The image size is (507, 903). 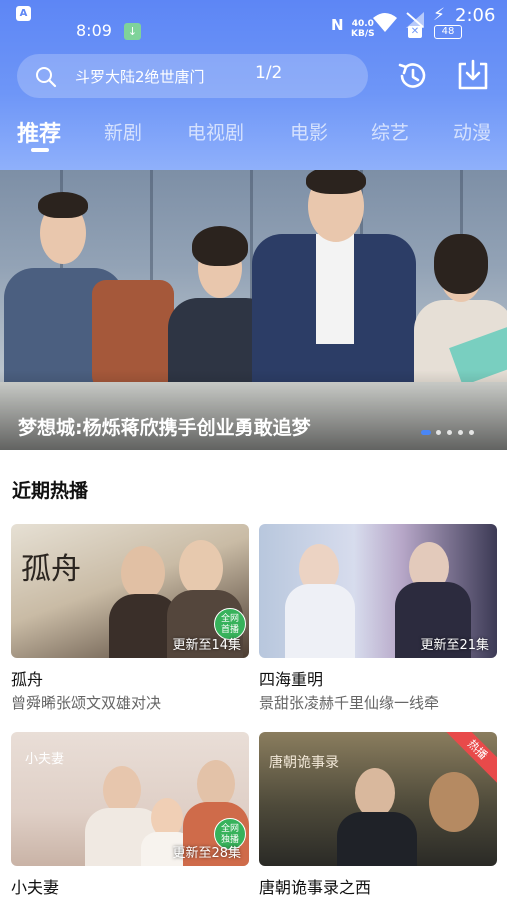 What do you see at coordinates (415, 32) in the screenshot?
I see `no-sim-icon: ✕` at bounding box center [415, 32].